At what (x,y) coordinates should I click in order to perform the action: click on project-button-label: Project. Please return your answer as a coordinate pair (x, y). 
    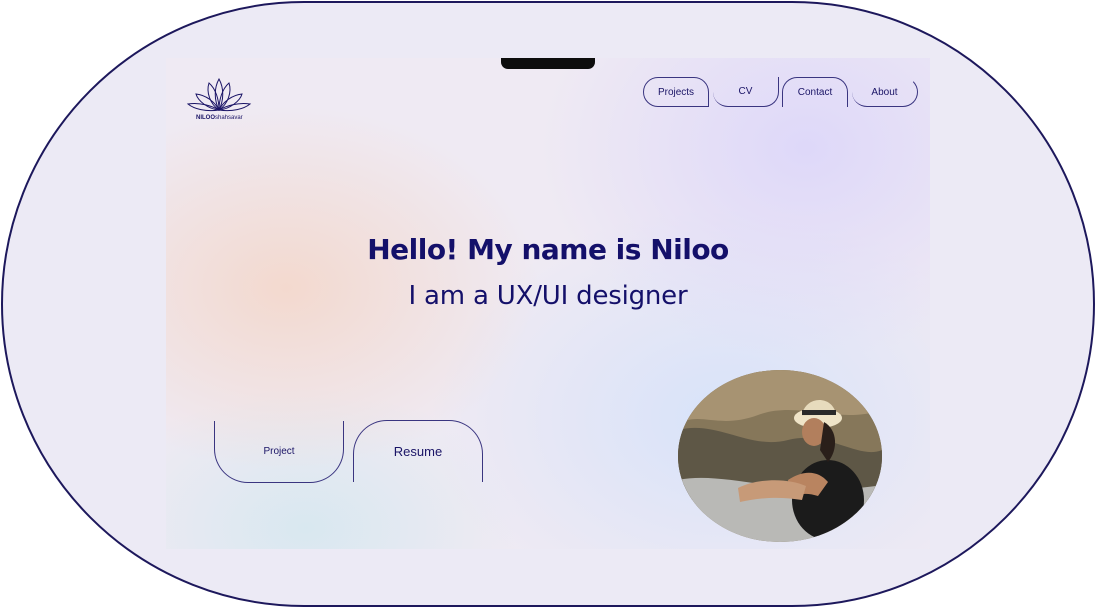
    Looking at the image, I should click on (279, 451).